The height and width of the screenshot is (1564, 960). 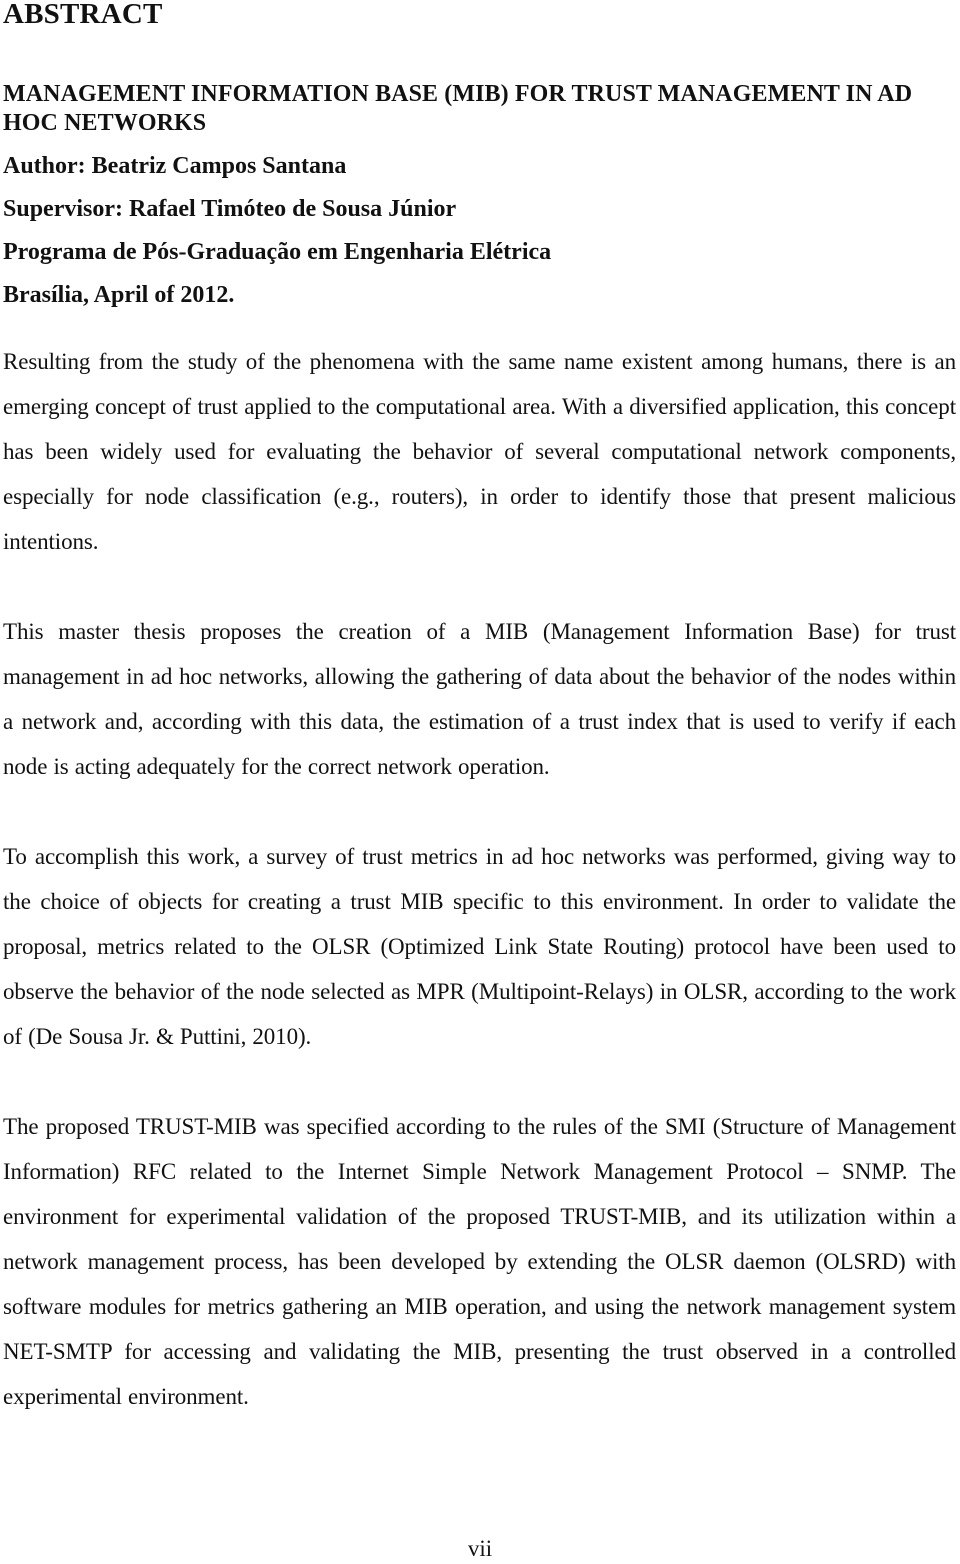 I want to click on place-date-line: Brasília, April of 2012., so click(x=119, y=295).